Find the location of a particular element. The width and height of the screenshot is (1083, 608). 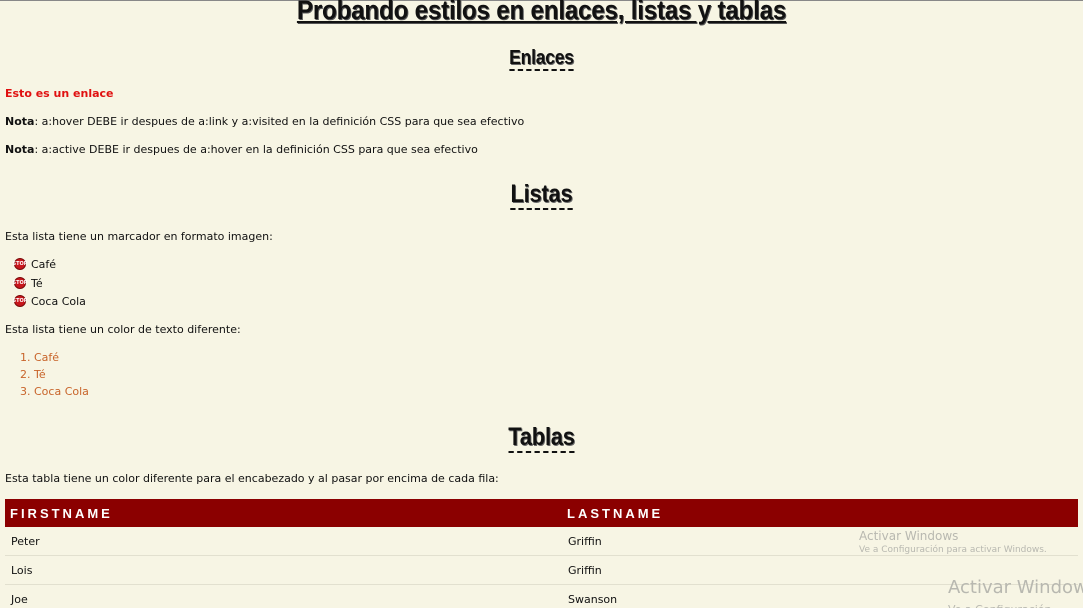

column-header-firstname: FIRSTNAME is located at coordinates (61, 513).